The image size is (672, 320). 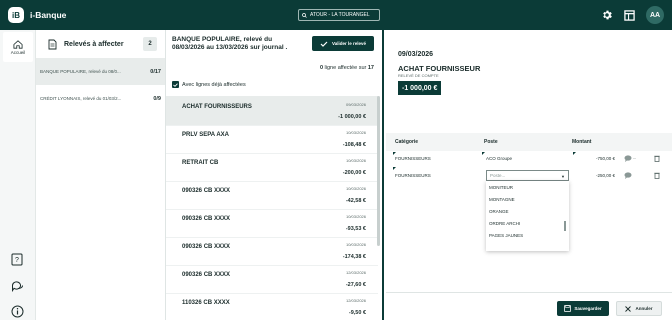 What do you see at coordinates (17, 311) in the screenshot?
I see `info-icon` at bounding box center [17, 311].